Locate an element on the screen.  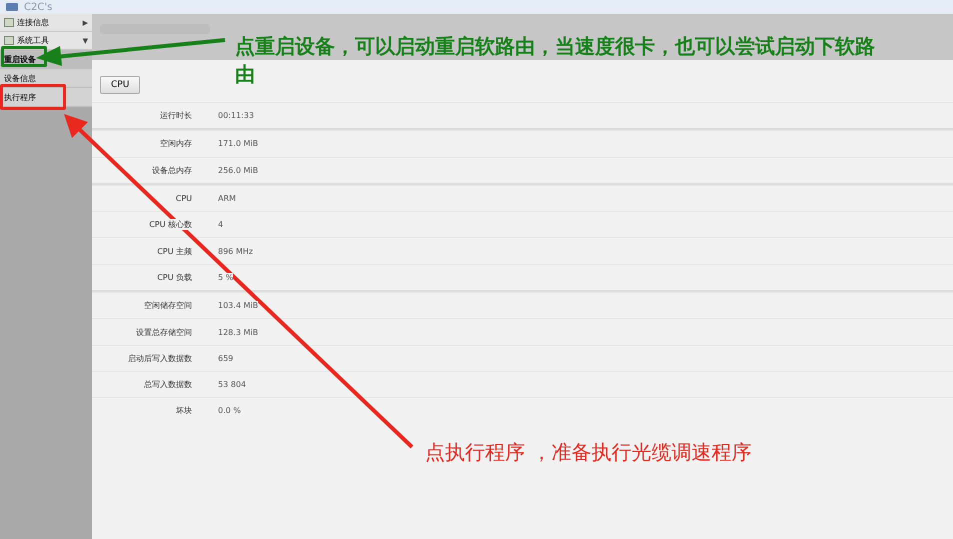
stat-value: 0.0 % is located at coordinates (229, 411).